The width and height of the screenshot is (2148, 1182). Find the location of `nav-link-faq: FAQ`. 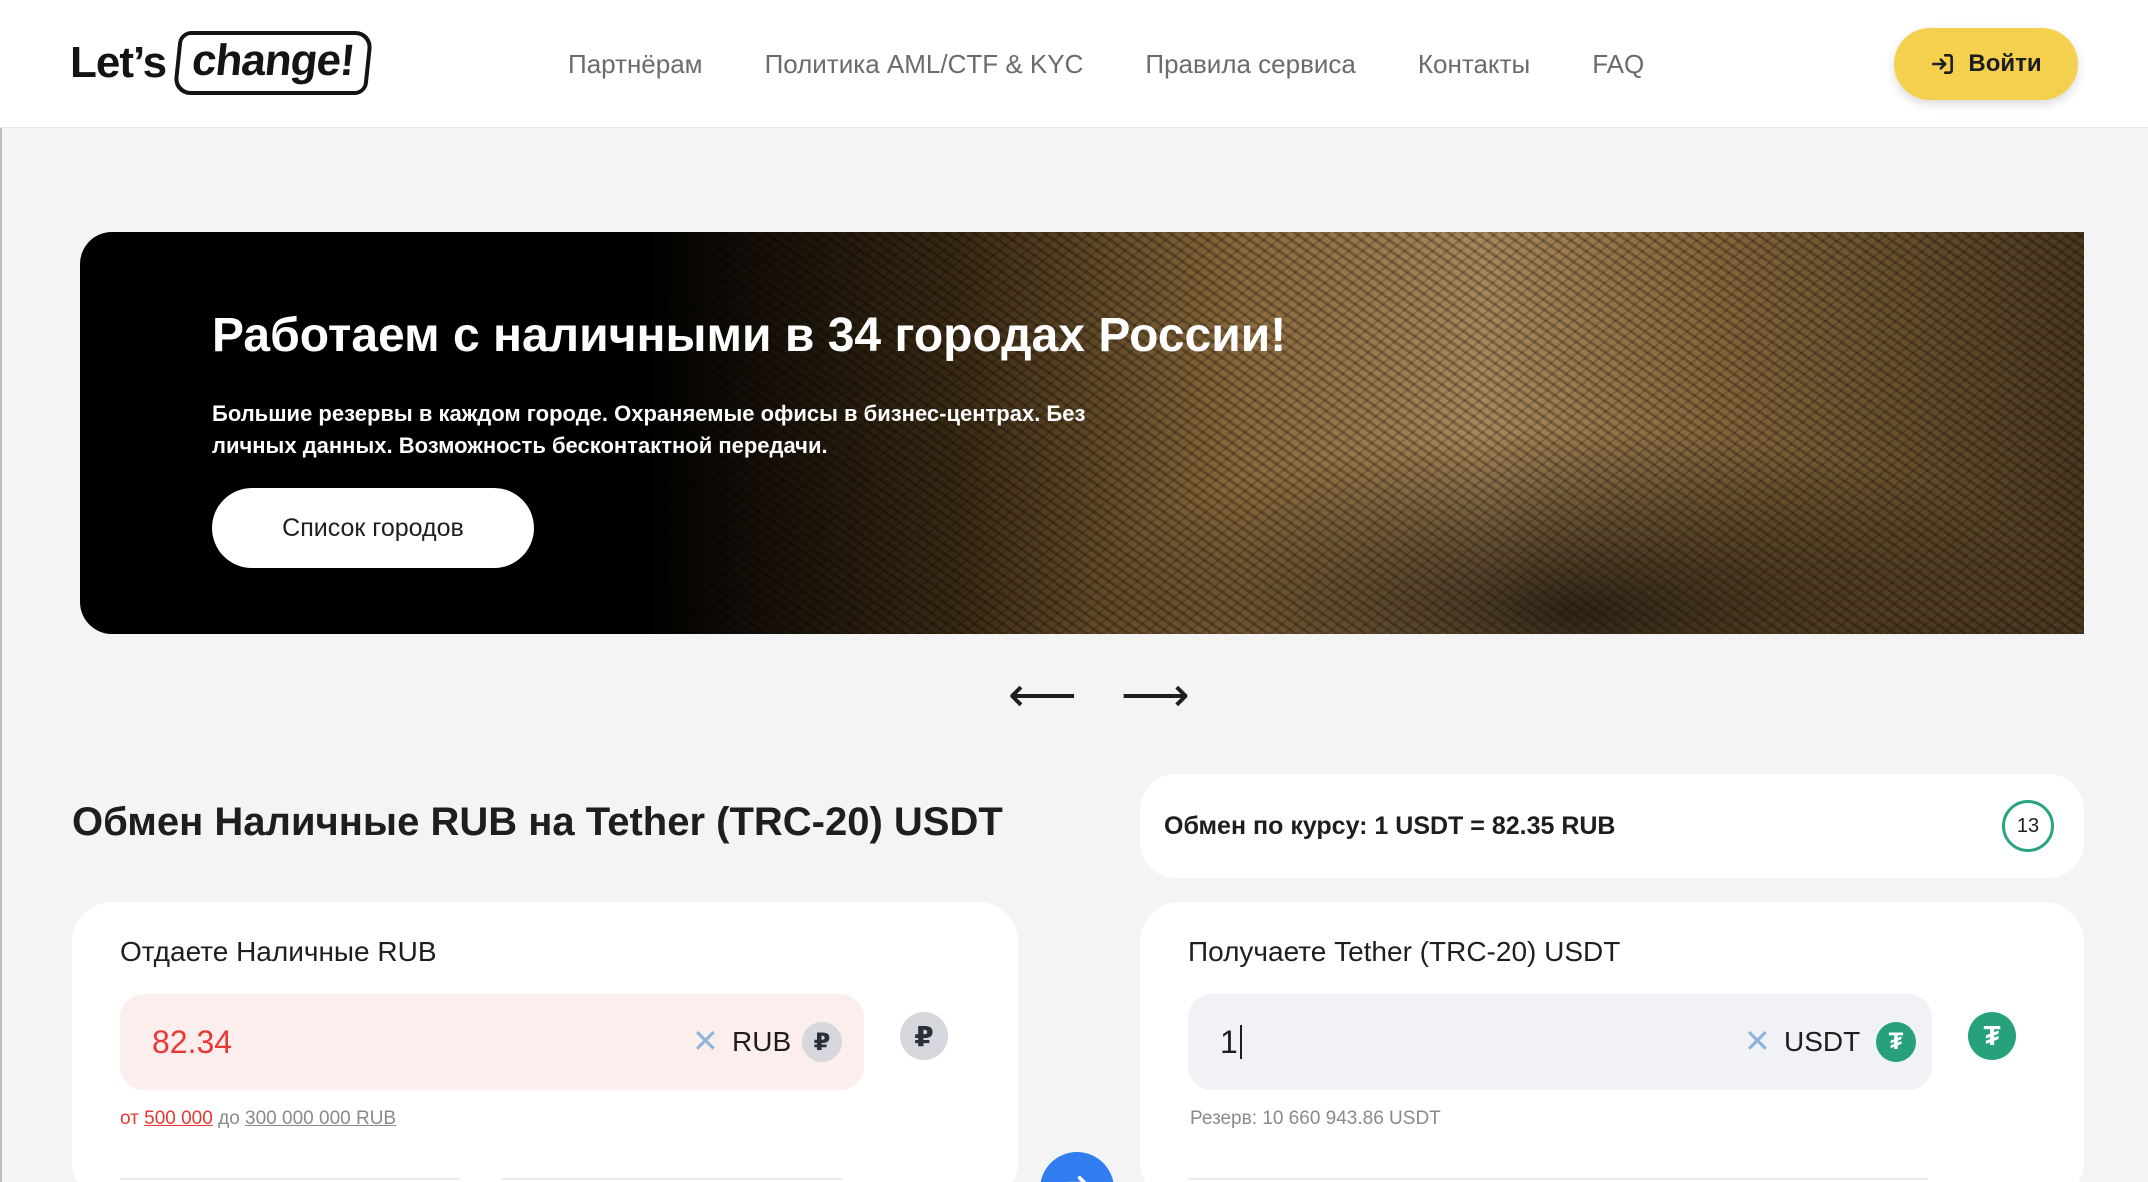

nav-link-faq: FAQ is located at coordinates (1618, 64).